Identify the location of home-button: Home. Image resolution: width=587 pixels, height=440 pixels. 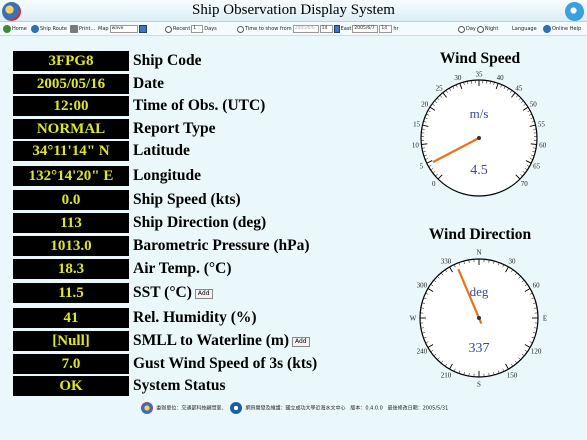
(15, 29).